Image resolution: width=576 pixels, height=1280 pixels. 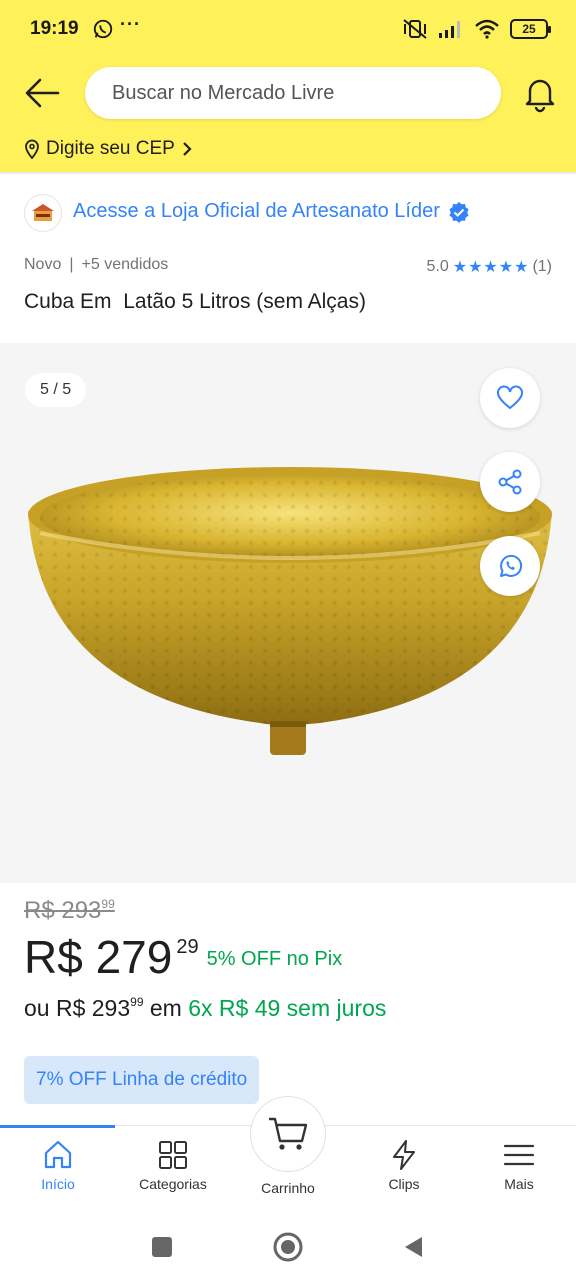 I want to click on whatsapp-icon, so click(x=511, y=565).